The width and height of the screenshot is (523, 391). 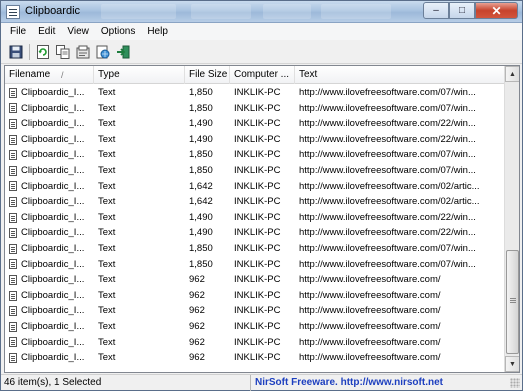 What do you see at coordinates (139, 75) in the screenshot?
I see `column-header-type: Type` at bounding box center [139, 75].